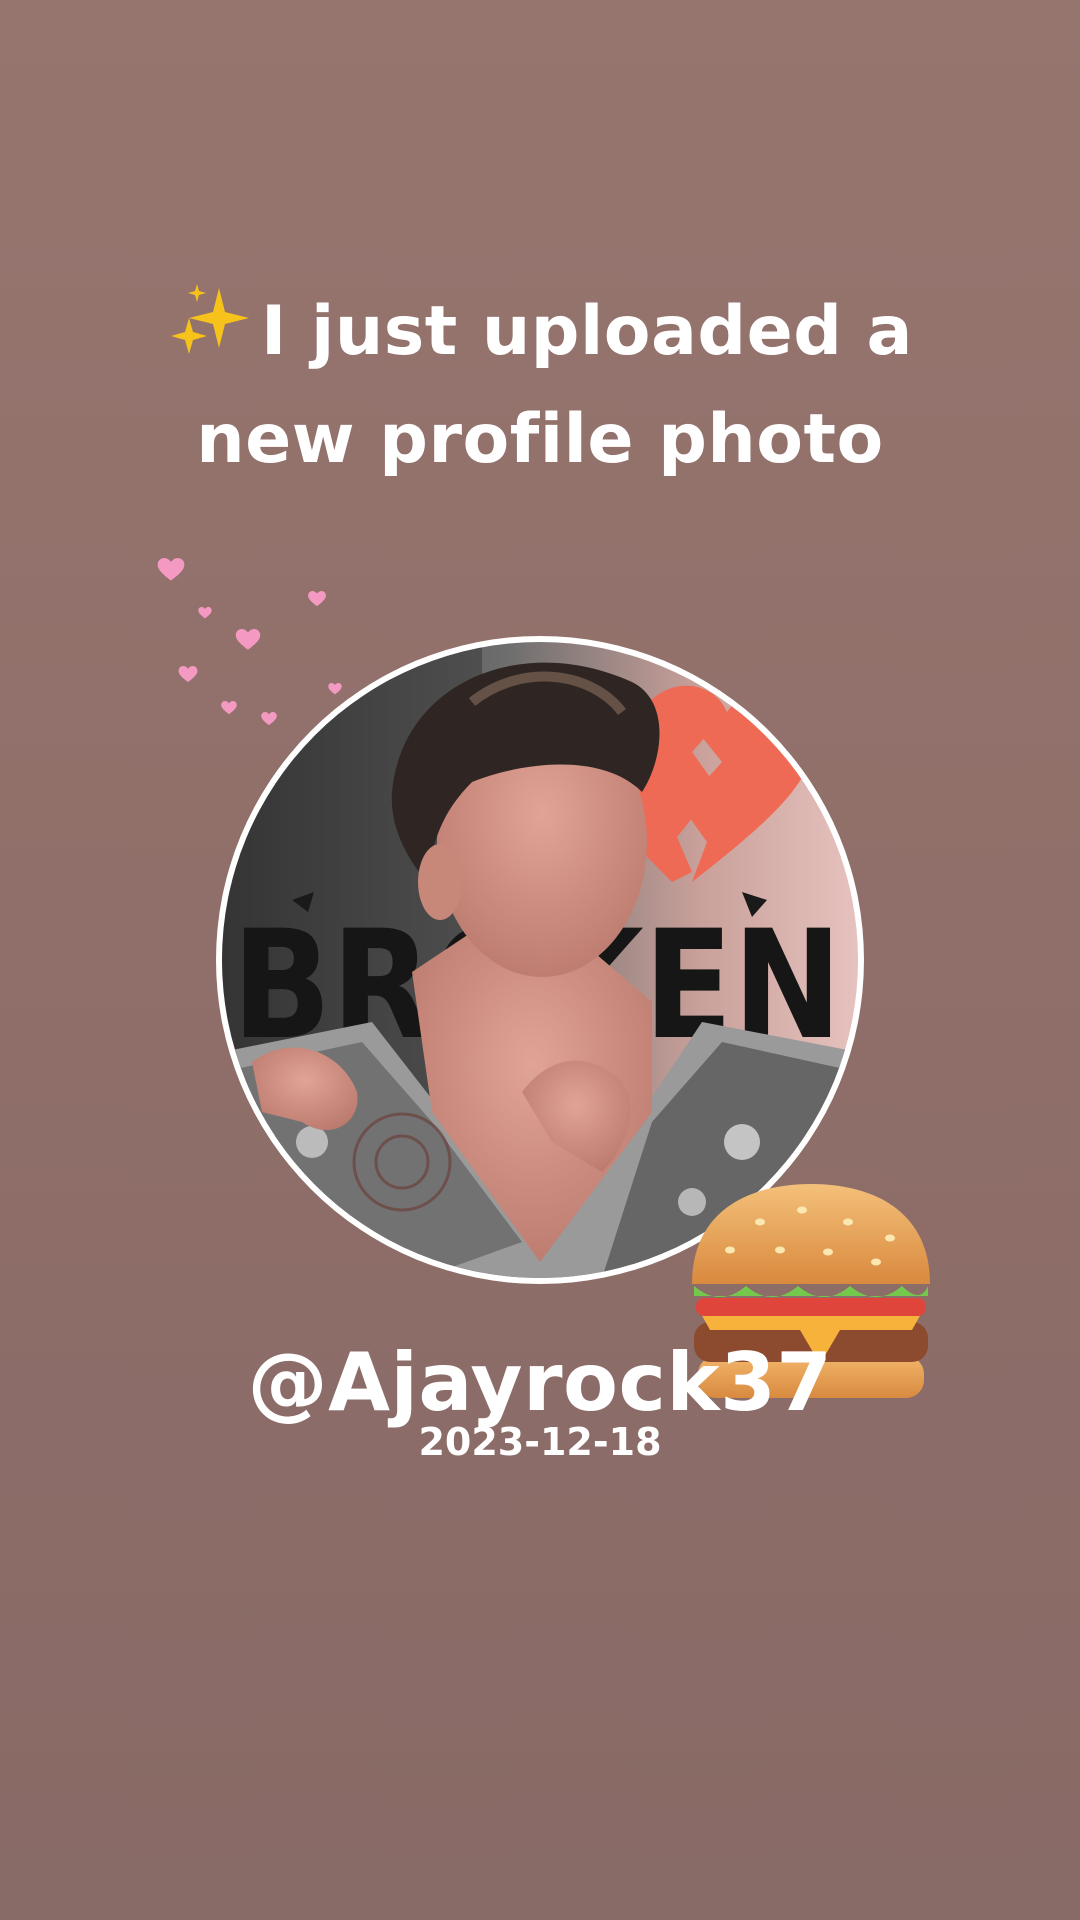 Image resolution: width=1080 pixels, height=1920 pixels. What do you see at coordinates (587, 331) in the screenshot?
I see `title-text-1: I just uploaded a` at bounding box center [587, 331].